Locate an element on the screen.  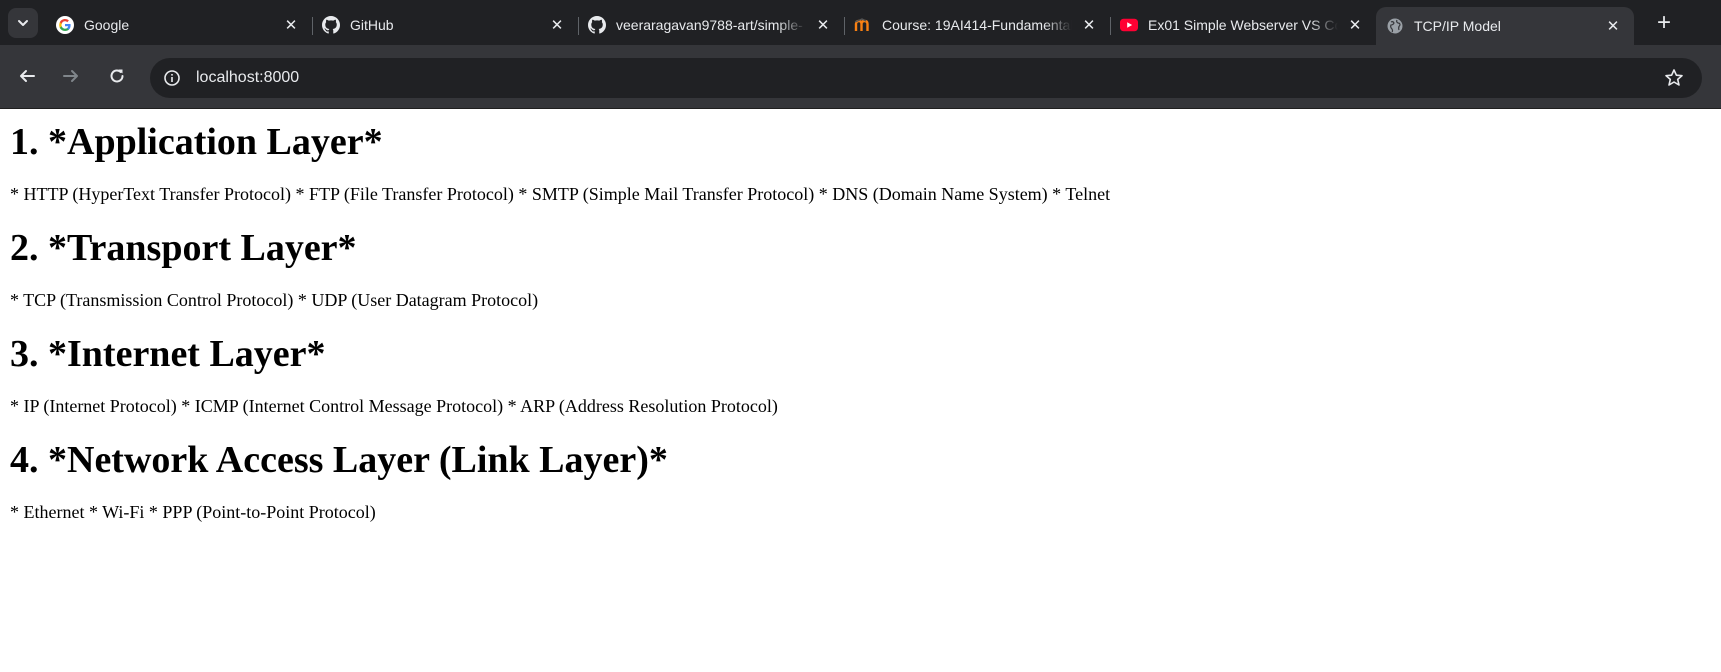
tab-title: TCP/IP Model is located at coordinates (1457, 26).